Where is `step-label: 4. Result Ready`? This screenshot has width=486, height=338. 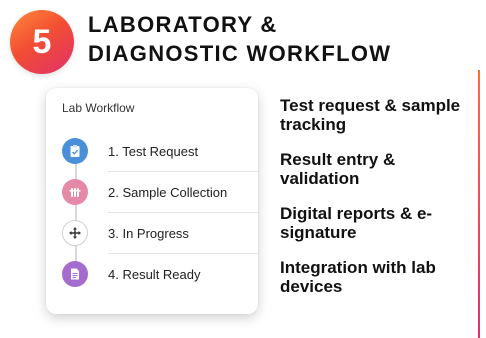 step-label: 4. Result Ready is located at coordinates (154, 274).